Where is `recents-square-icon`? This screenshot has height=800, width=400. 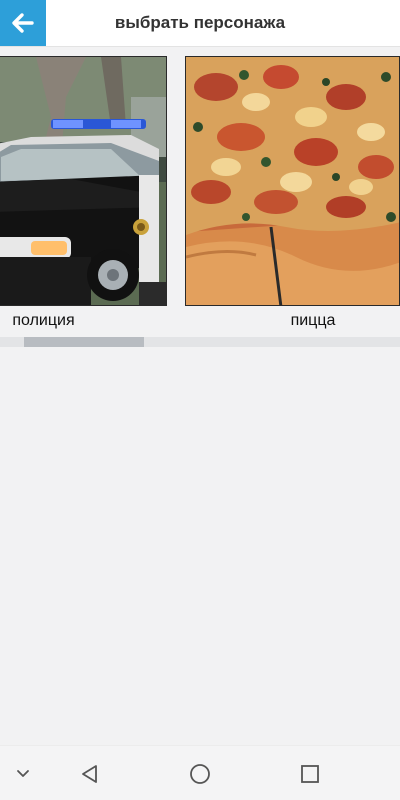
recents-square-icon is located at coordinates (310, 773).